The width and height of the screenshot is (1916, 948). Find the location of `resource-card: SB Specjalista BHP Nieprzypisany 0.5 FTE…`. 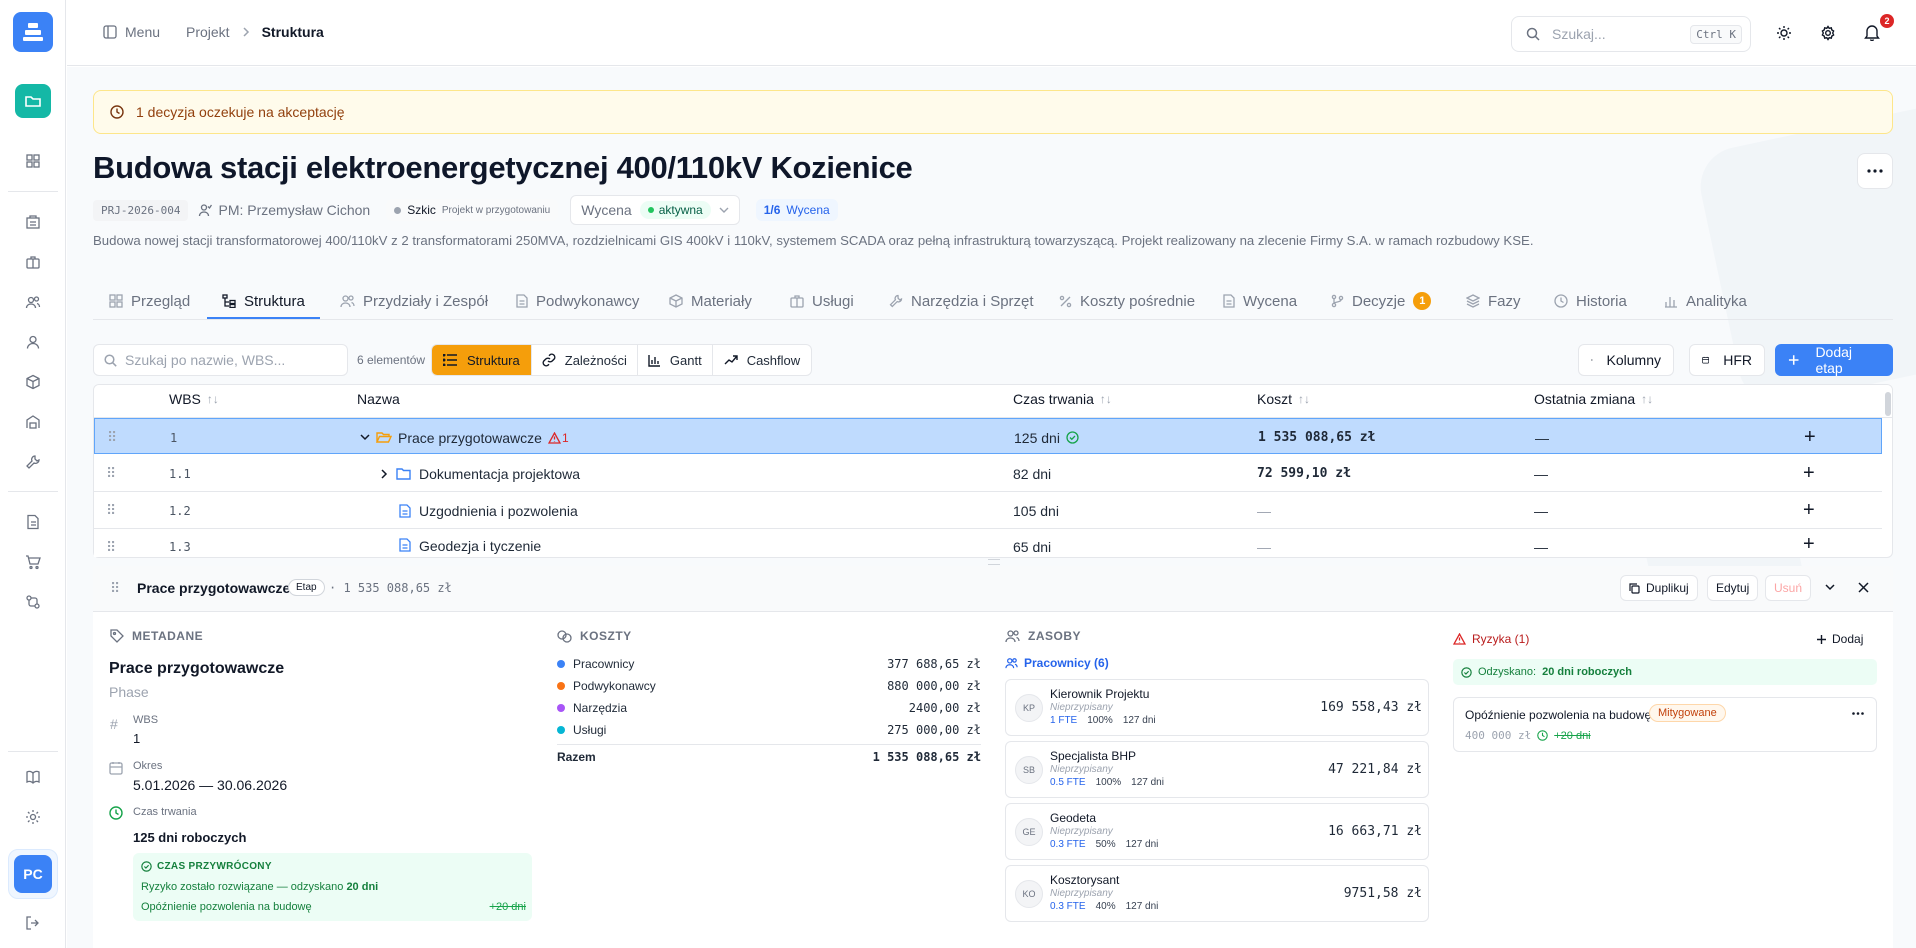

resource-card: SB Specjalista BHP Nieprzypisany 0.5 FTE… is located at coordinates (1217, 769).